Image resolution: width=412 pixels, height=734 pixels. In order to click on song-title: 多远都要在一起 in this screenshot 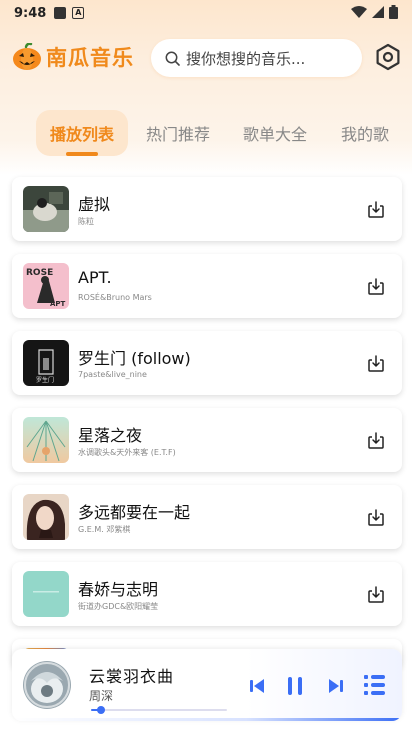, I will do `click(134, 512)`.